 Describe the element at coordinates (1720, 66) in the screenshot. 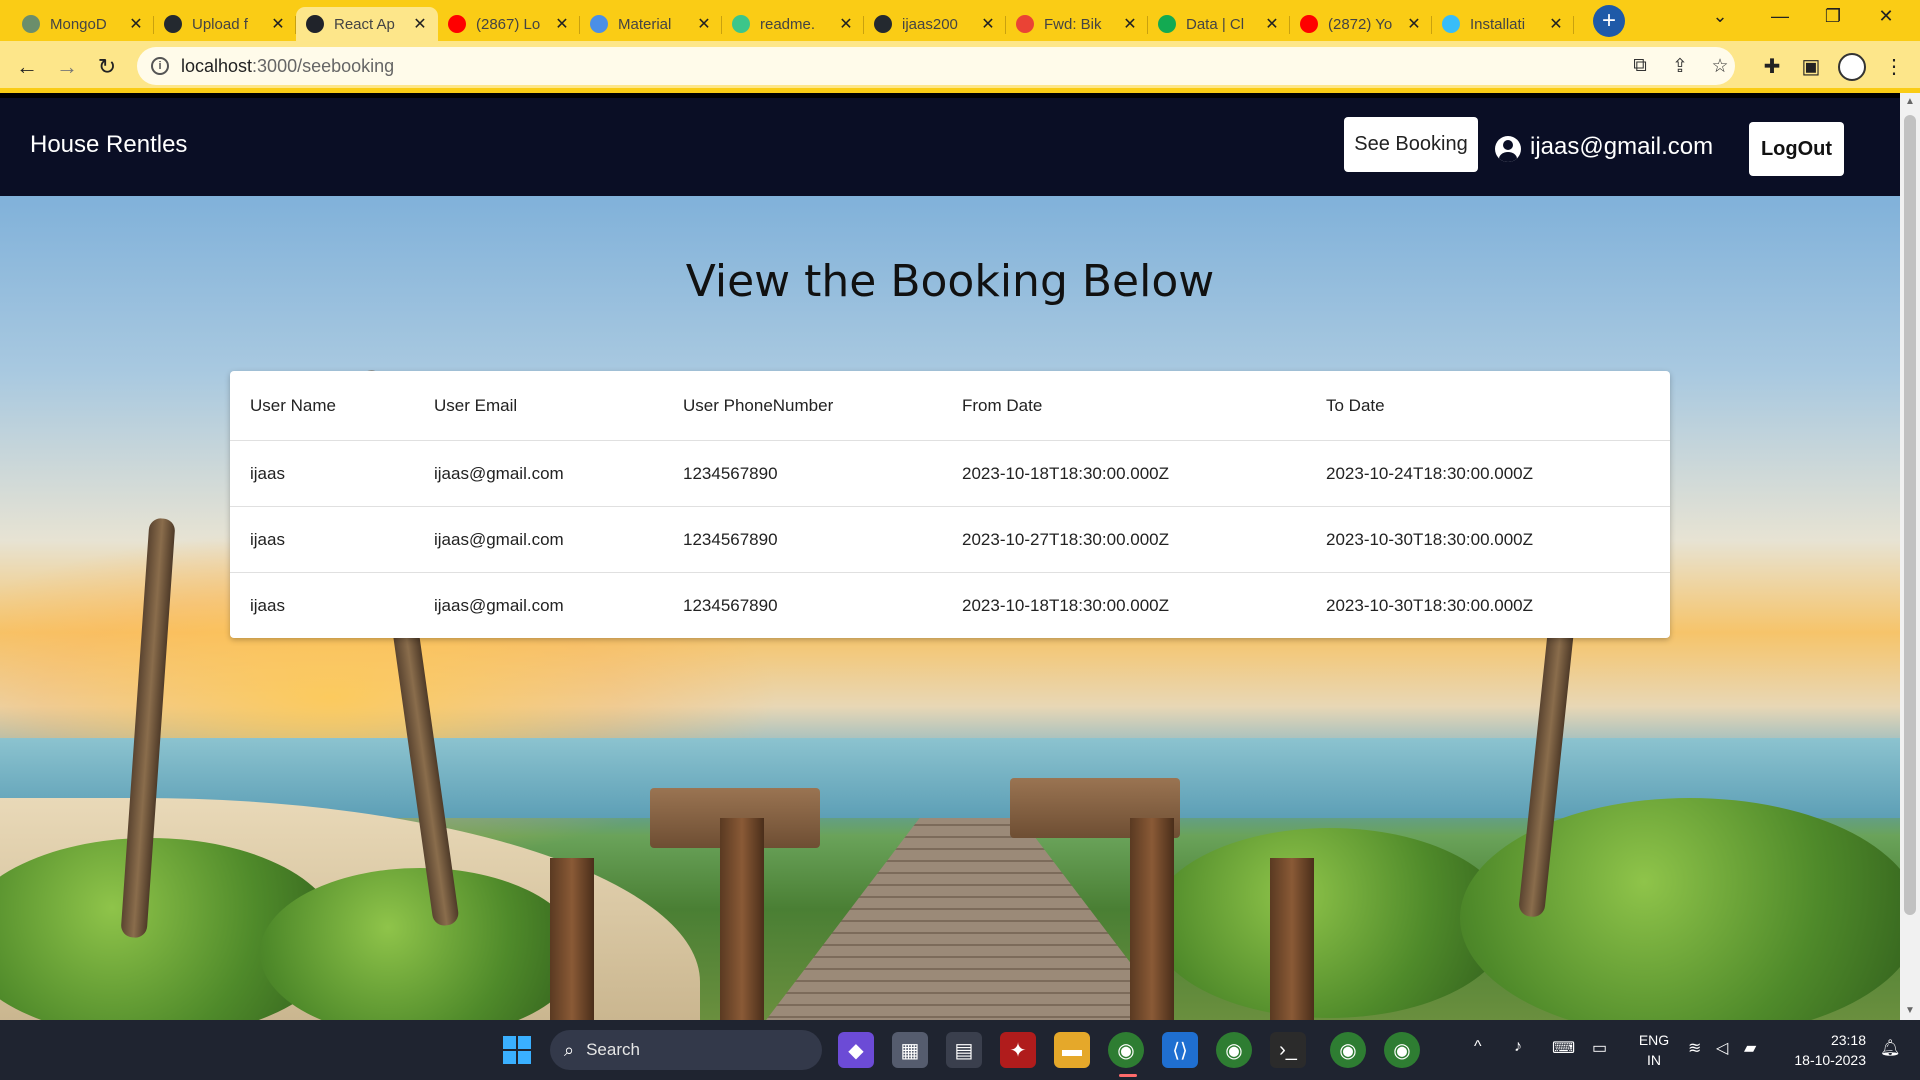

I see `bookmark-star-icon: ☆` at that location.